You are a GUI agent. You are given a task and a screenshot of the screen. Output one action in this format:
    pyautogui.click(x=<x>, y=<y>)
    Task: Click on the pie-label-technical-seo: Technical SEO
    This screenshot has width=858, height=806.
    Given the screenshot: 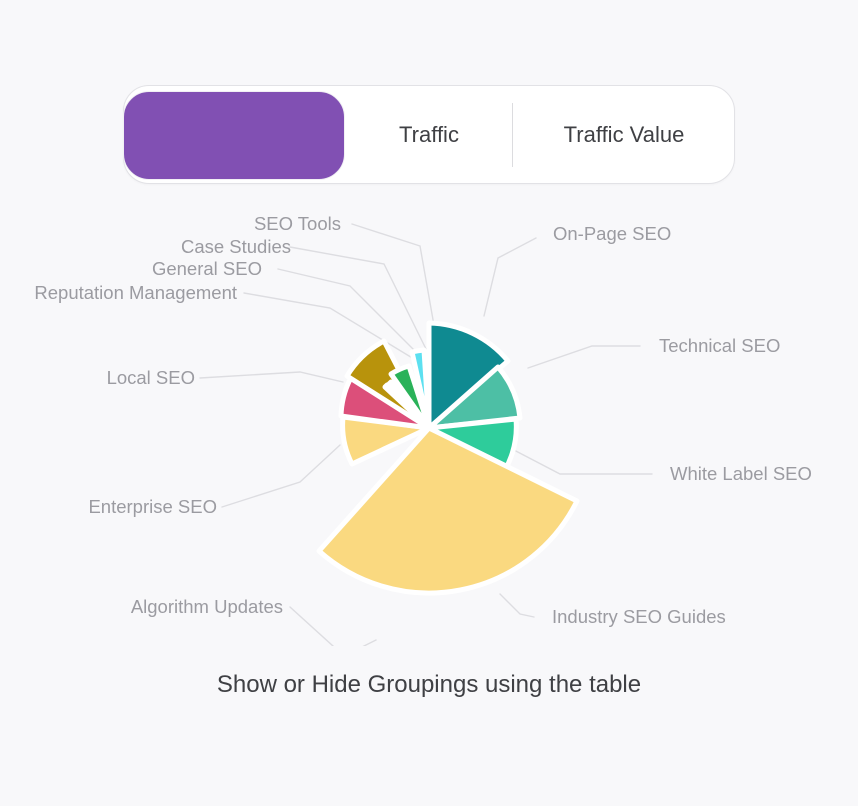 What is the action you would take?
    pyautogui.click(x=720, y=345)
    